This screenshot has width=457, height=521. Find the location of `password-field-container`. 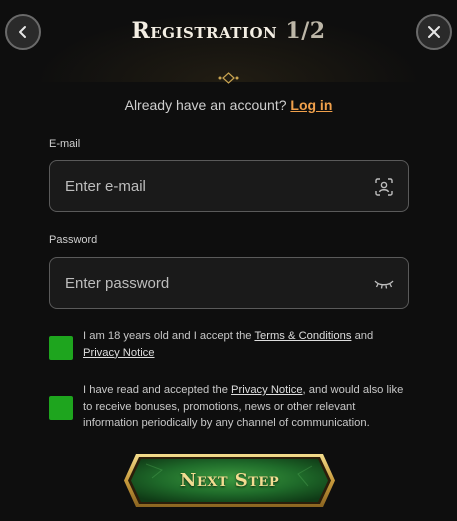

password-field-container is located at coordinates (229, 283).